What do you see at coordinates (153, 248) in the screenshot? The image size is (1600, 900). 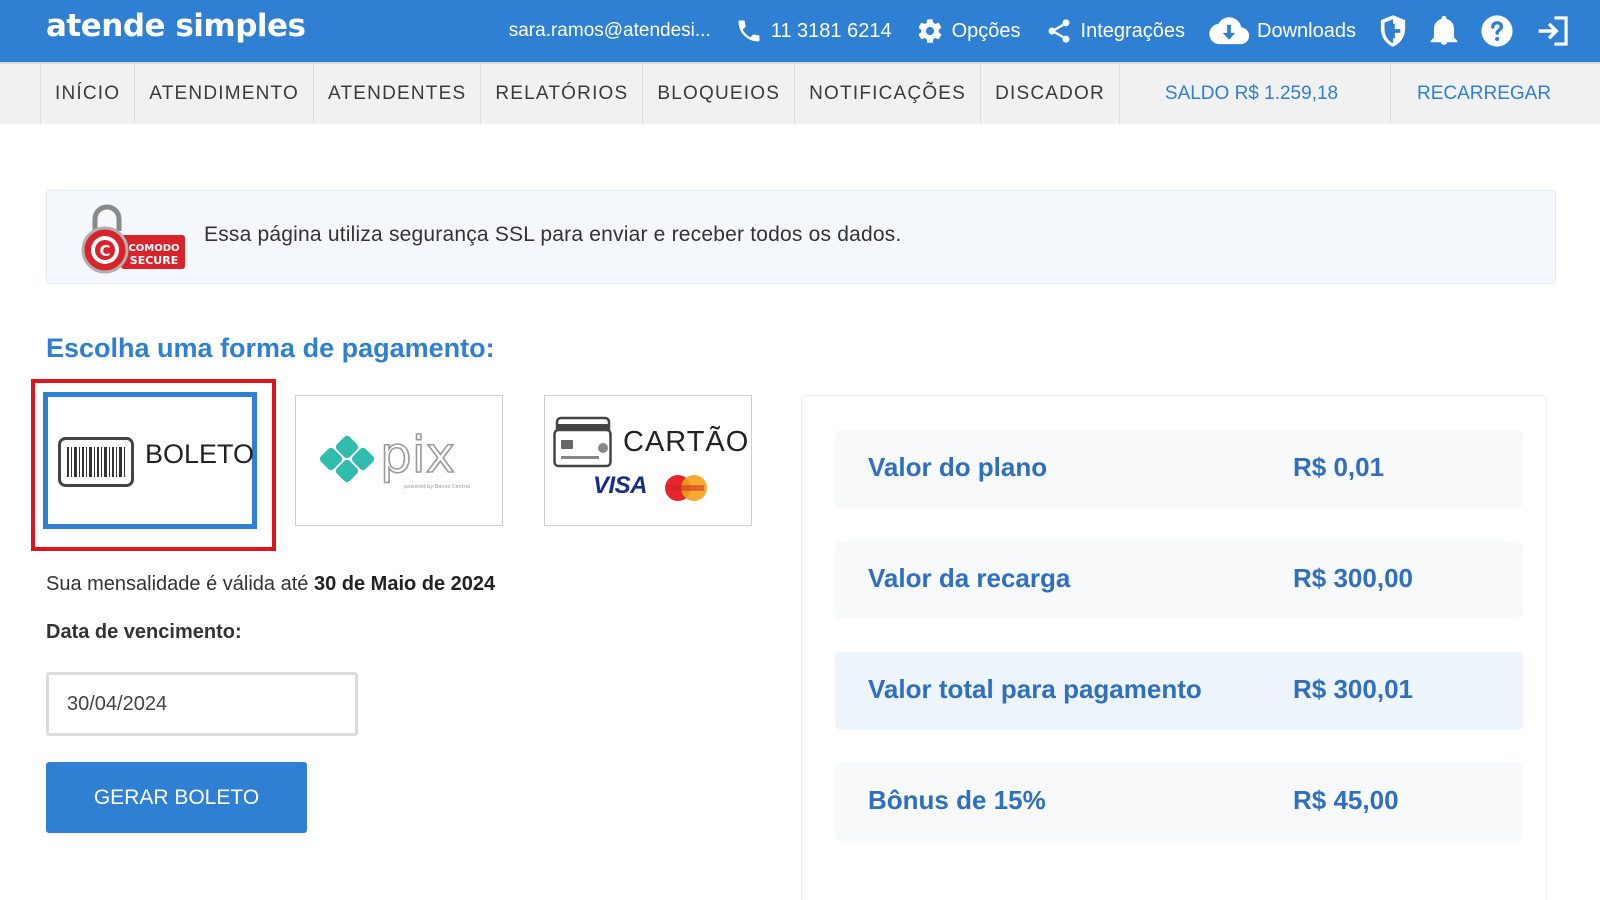 I see `badge-text-comodo: COMODO` at bounding box center [153, 248].